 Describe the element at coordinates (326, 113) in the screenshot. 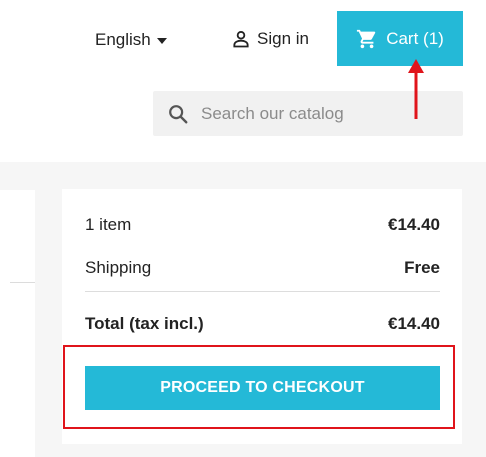

I see `search-input` at that location.